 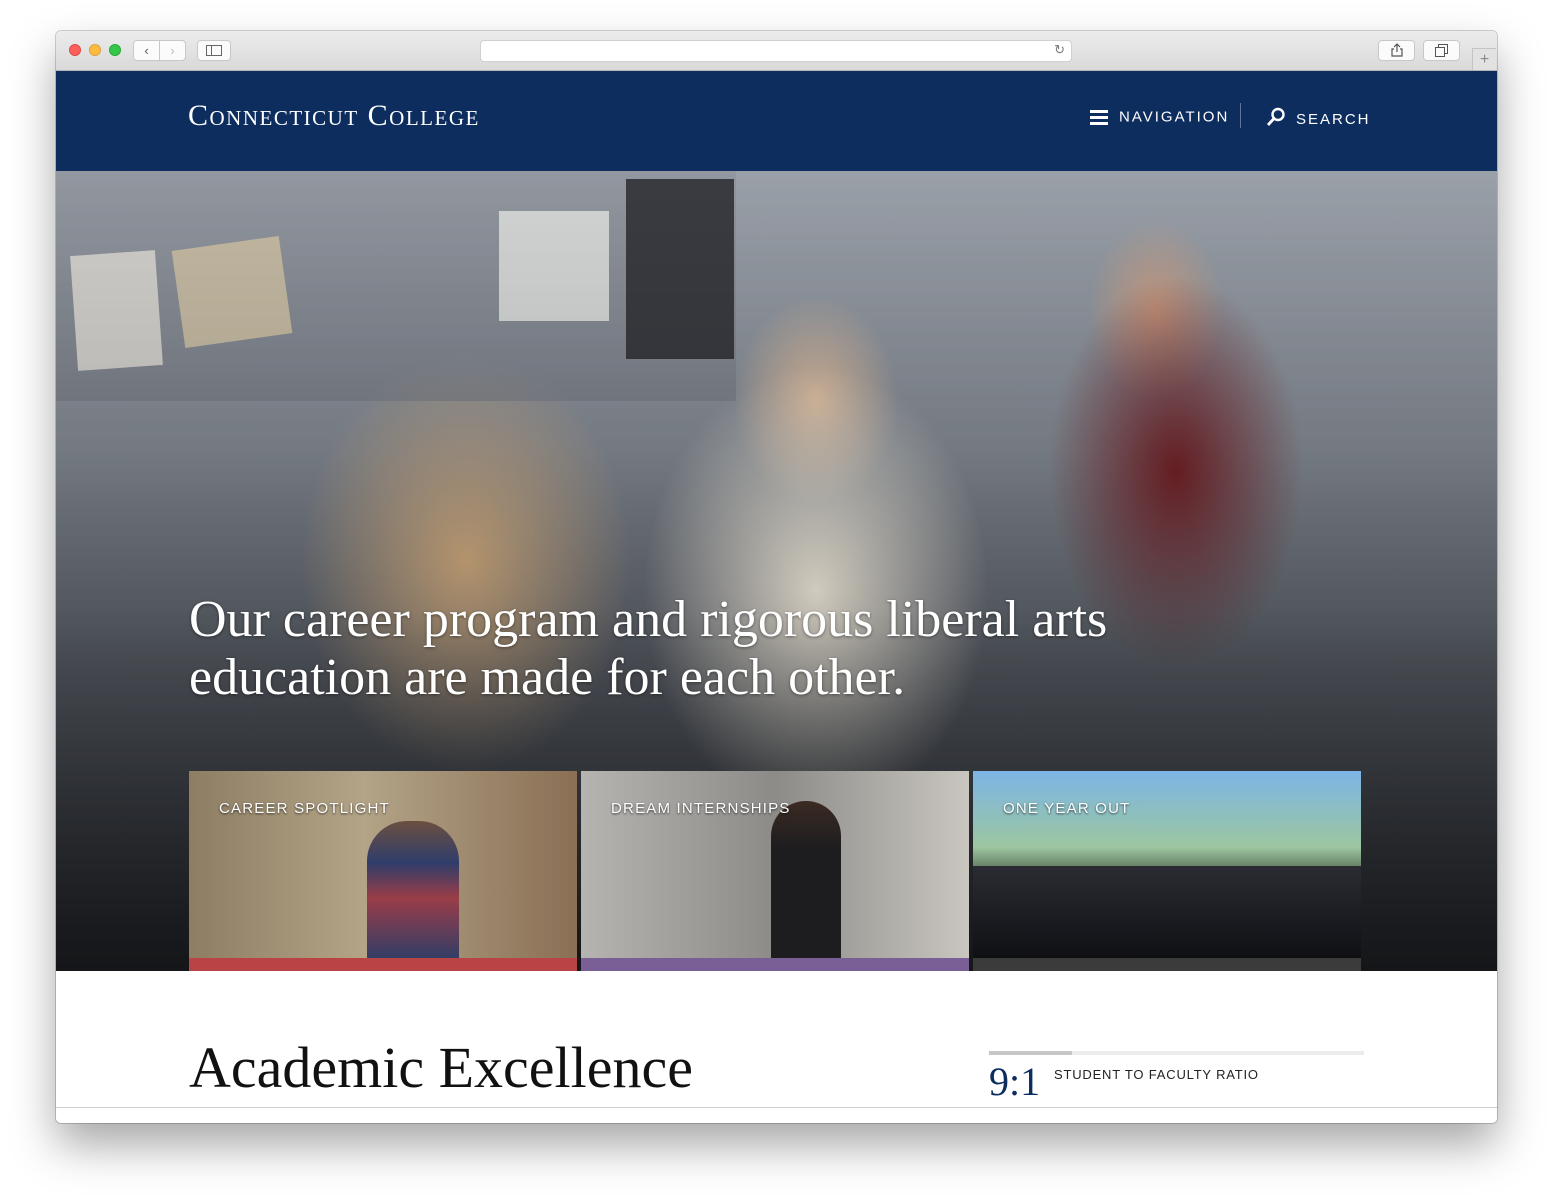 I want to click on stat-progress-fill, so click(x=1030, y=1053).